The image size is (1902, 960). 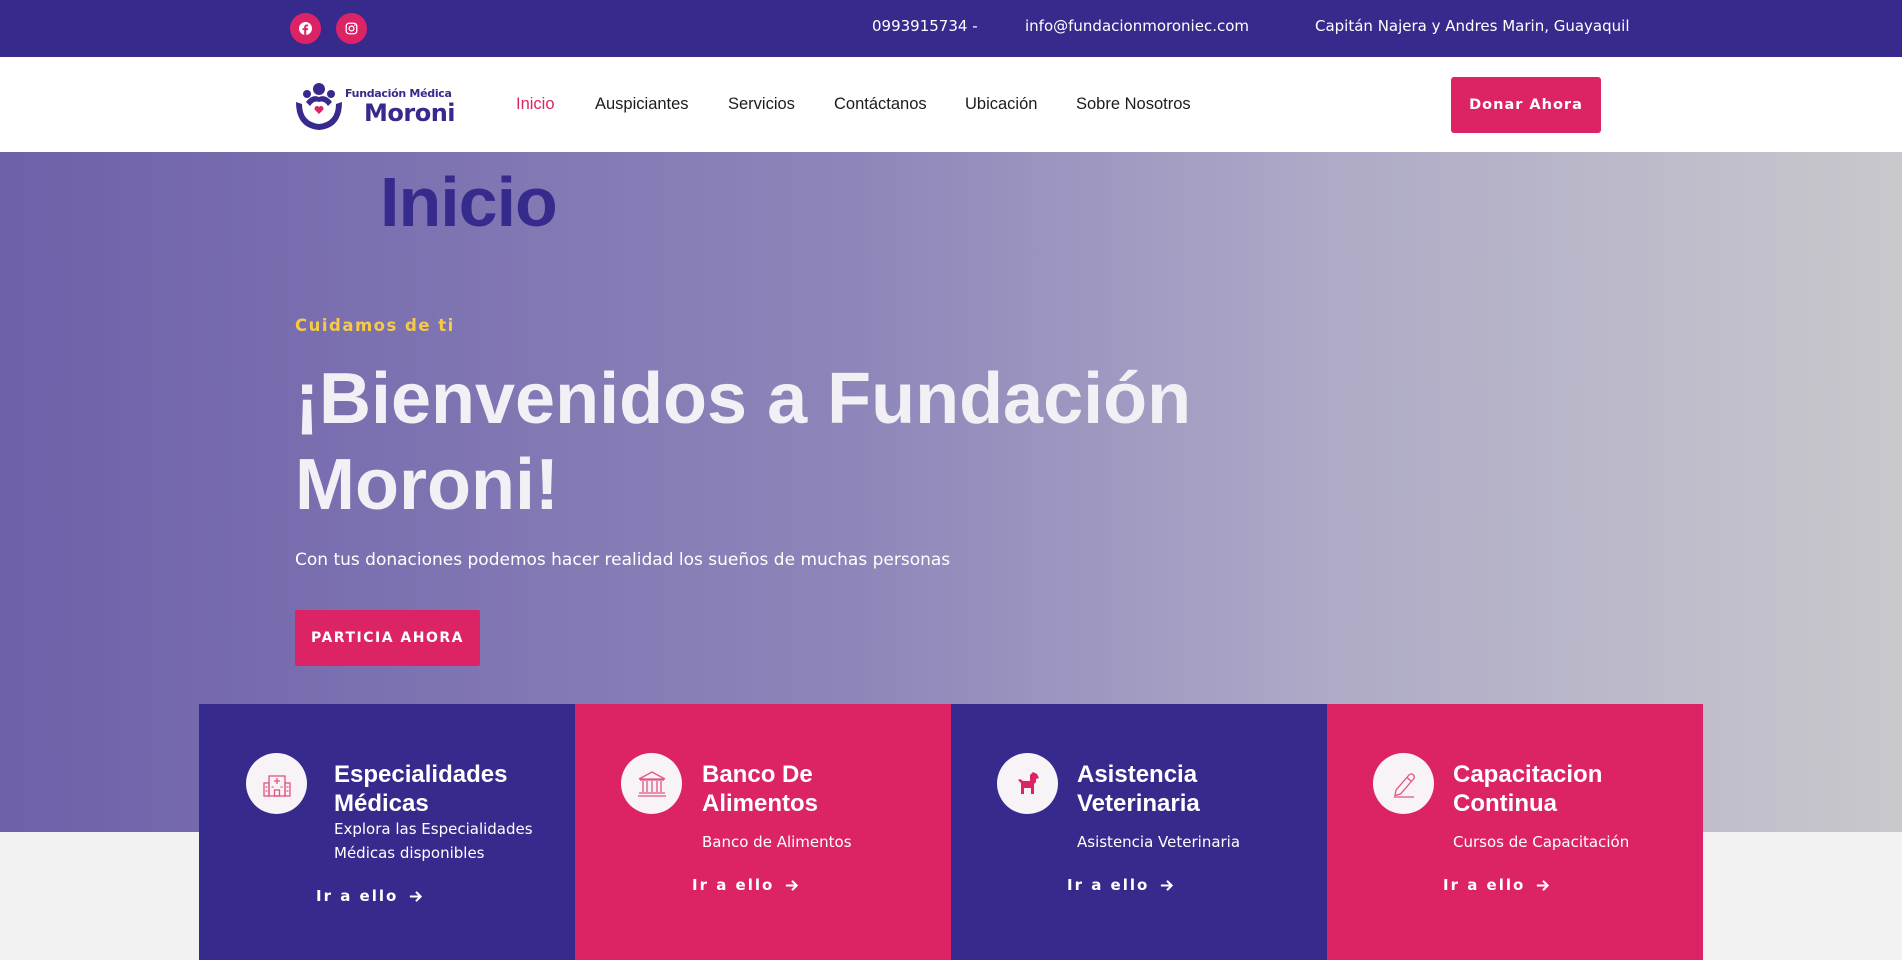 I want to click on nav-item-sobre-nosotros: Sobre Nosotros, so click(x=1133, y=104).